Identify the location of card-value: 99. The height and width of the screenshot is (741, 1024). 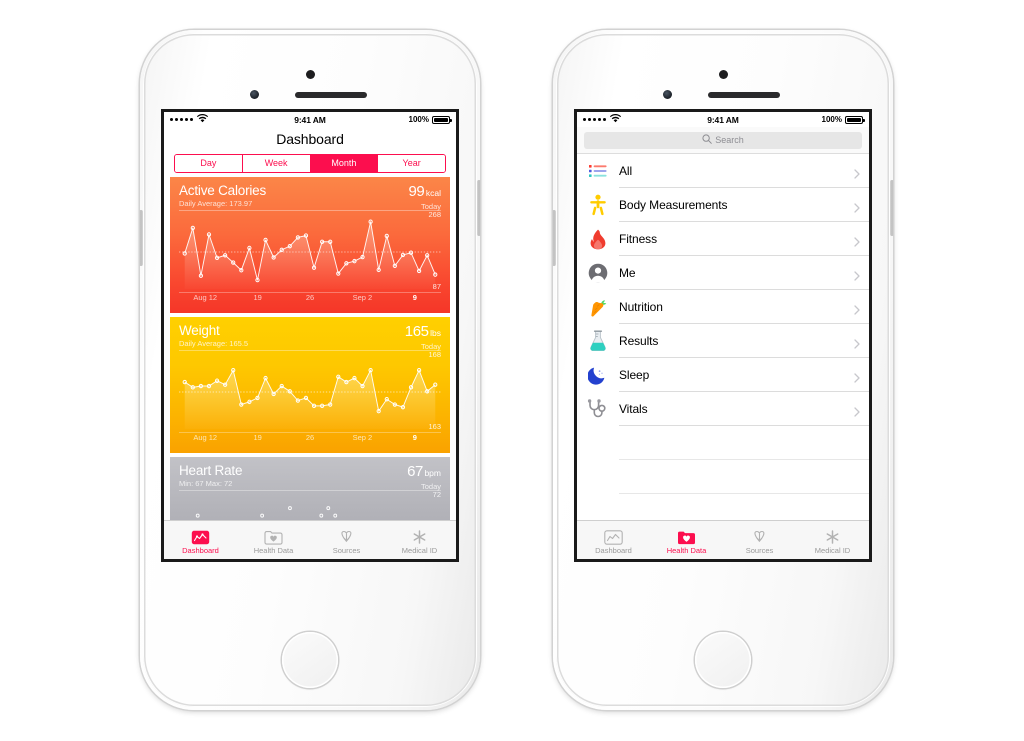
(416, 191).